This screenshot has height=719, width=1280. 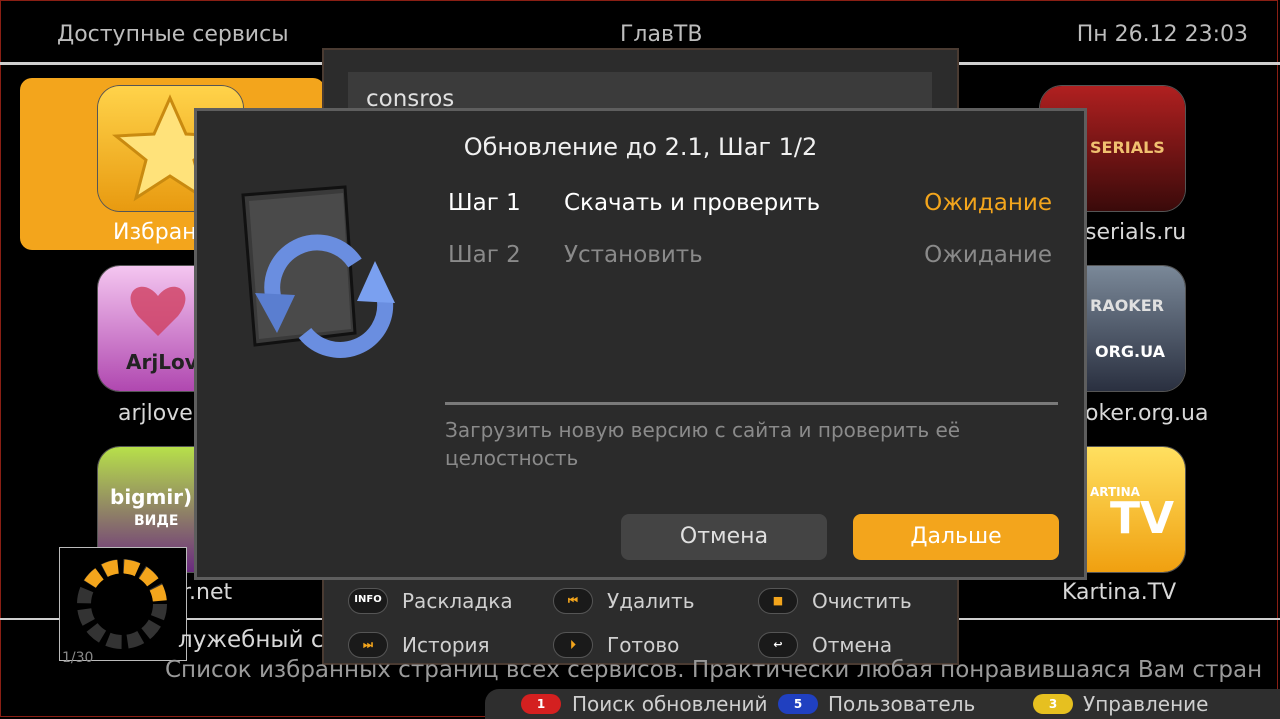 What do you see at coordinates (155, 232) in the screenshot?
I see `service-label-favorites: Избран` at bounding box center [155, 232].